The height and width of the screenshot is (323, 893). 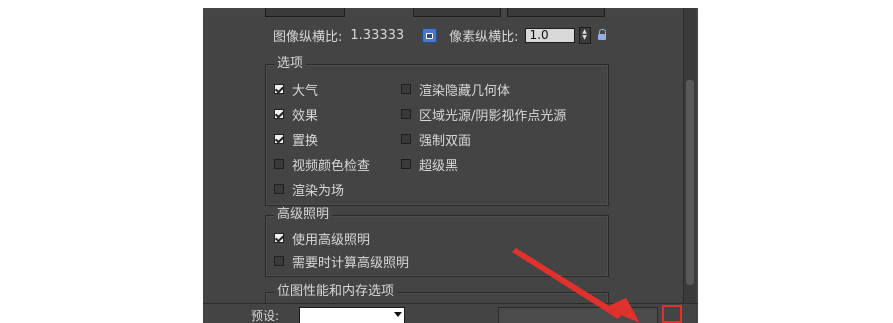 I want to click on option-effects: 效果, so click(x=296, y=114).